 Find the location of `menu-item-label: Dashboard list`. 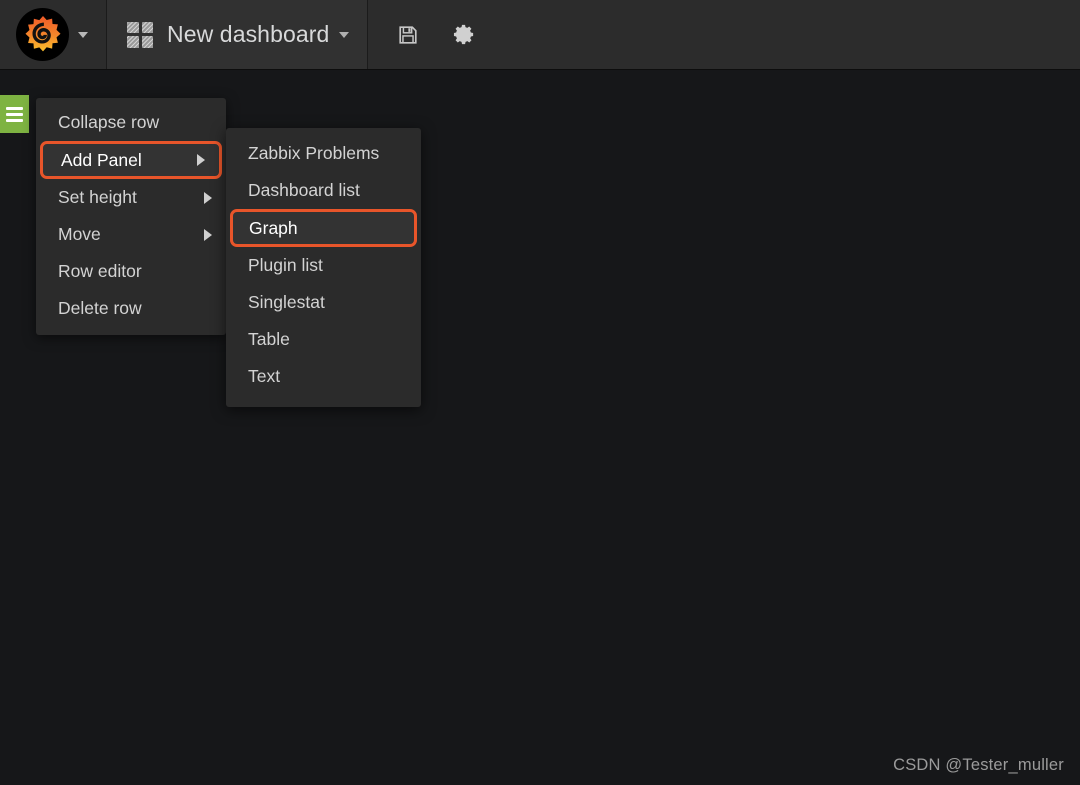

menu-item-label: Dashboard list is located at coordinates (304, 190).